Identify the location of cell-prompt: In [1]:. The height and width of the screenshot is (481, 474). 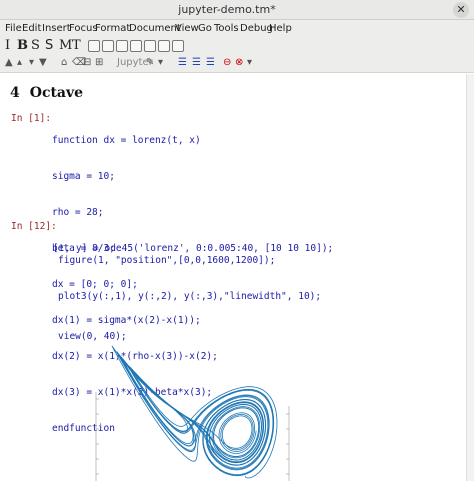
(31, 118).